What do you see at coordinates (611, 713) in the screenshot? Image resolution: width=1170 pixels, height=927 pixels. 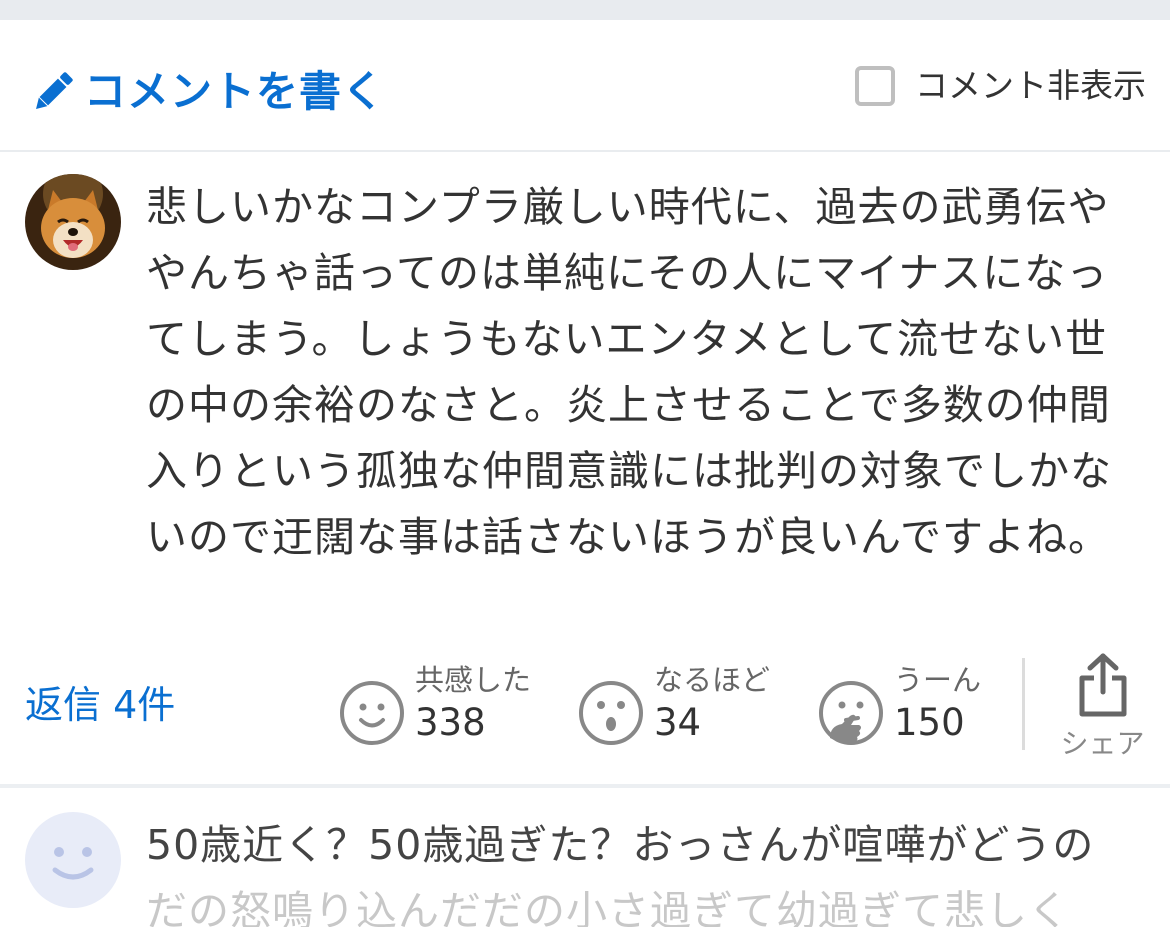 I see `surprised-face-icon` at bounding box center [611, 713].